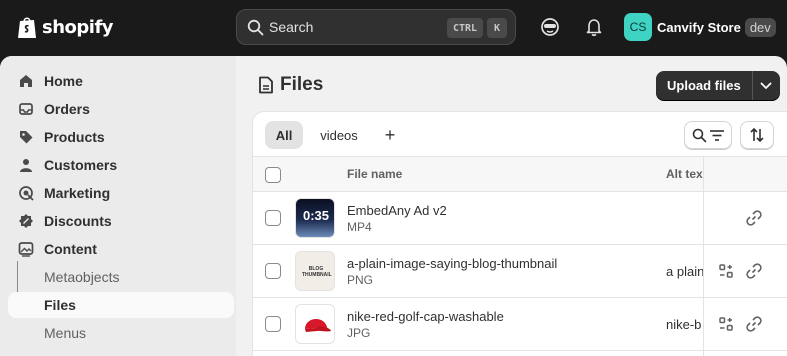  What do you see at coordinates (359, 227) in the screenshot?
I see `file-type: MP4` at bounding box center [359, 227].